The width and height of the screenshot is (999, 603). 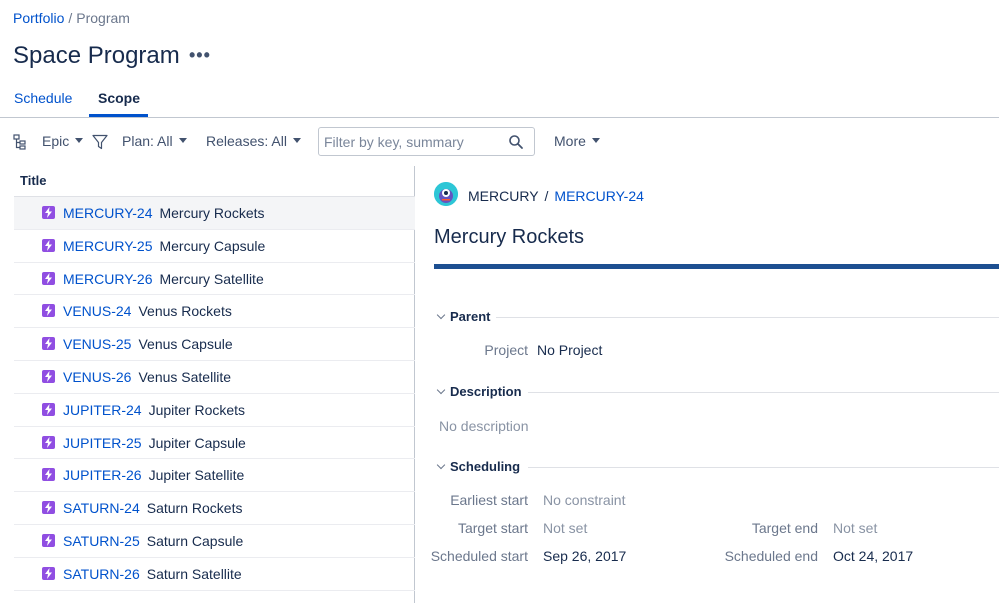 What do you see at coordinates (43, 98) in the screenshot?
I see `tab-schedule: Schedule` at bounding box center [43, 98].